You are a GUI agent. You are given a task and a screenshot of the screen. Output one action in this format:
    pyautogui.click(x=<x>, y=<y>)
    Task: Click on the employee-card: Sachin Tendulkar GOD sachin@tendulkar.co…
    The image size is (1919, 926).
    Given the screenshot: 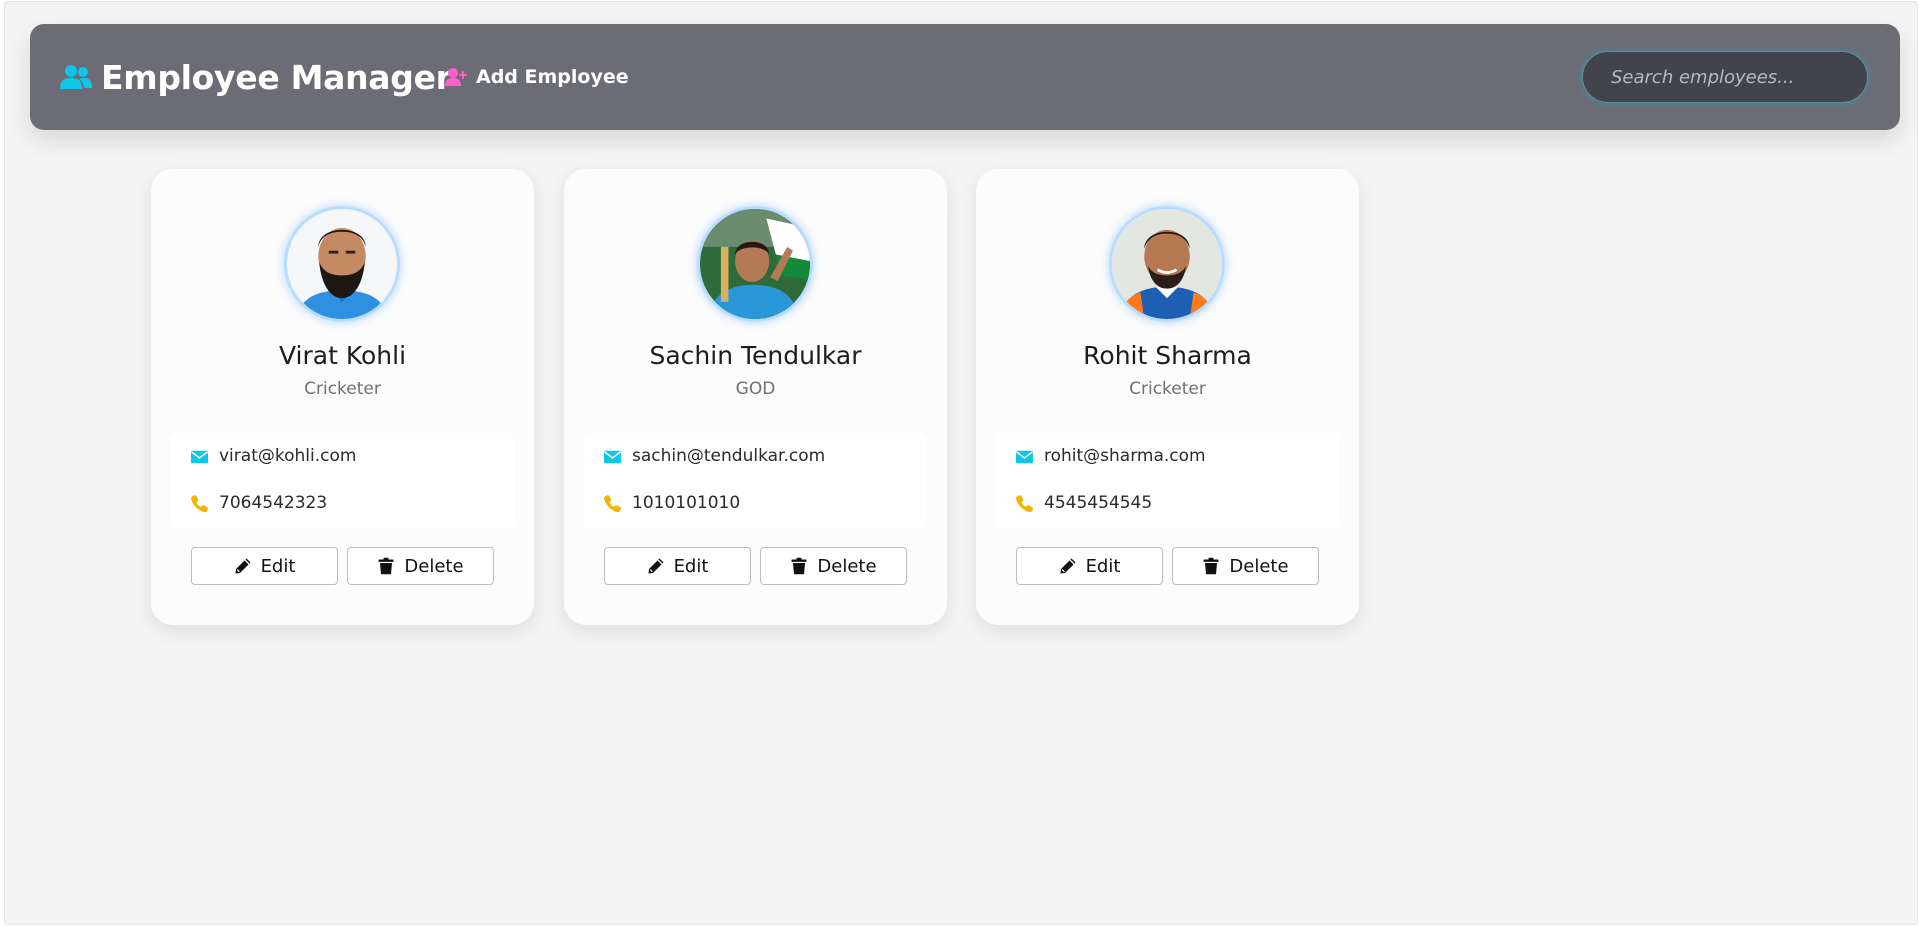 What is the action you would take?
    pyautogui.click(x=755, y=397)
    